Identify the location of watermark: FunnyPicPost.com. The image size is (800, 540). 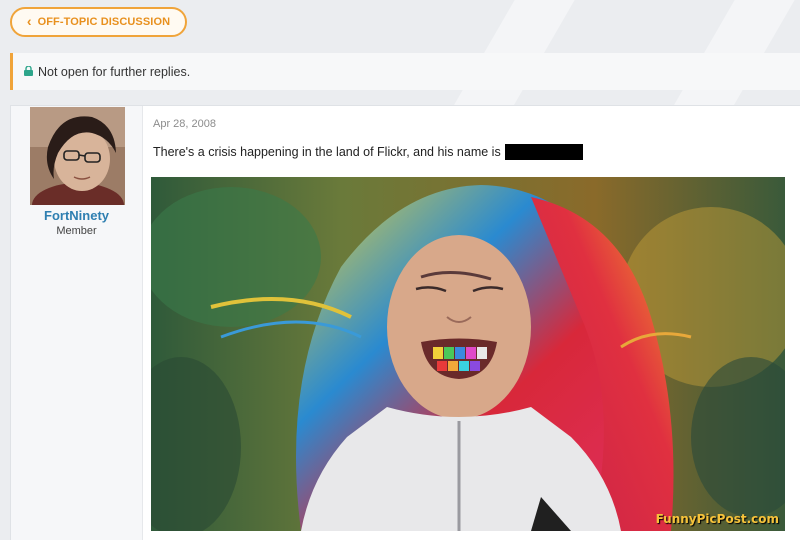
(717, 519).